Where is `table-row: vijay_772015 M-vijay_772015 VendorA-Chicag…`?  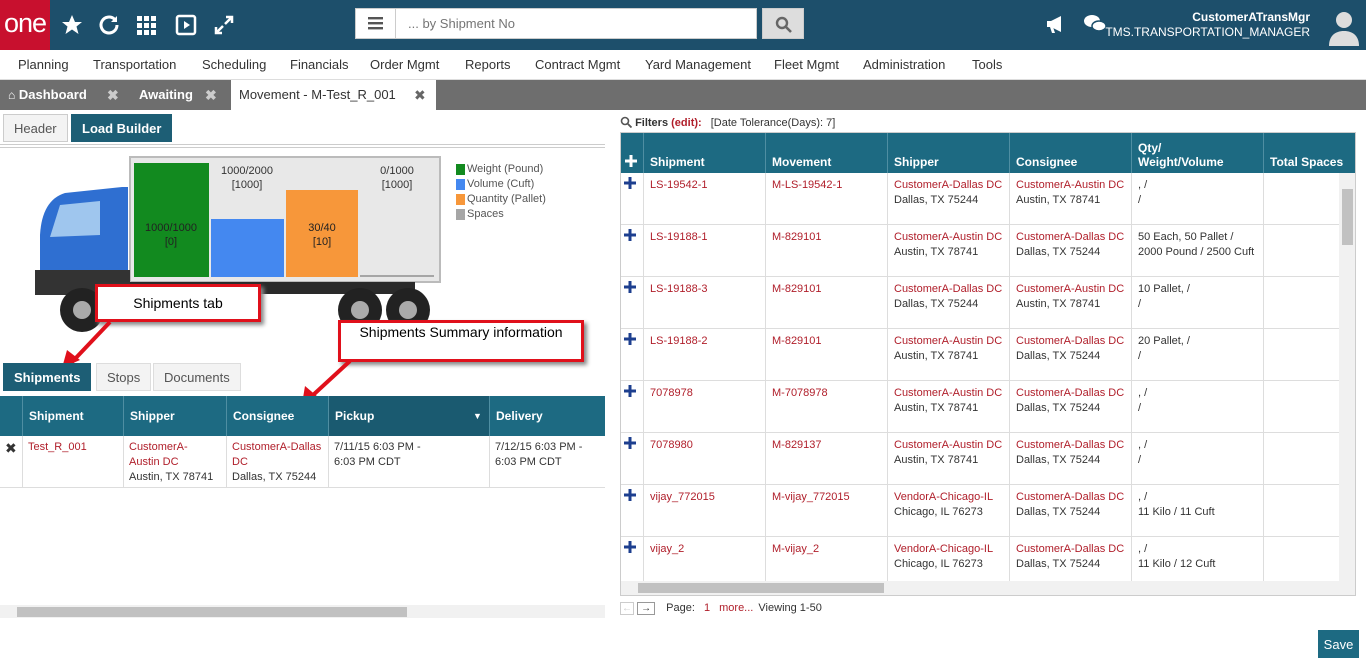
table-row: vijay_772015 M-vijay_772015 VendorA-Chicag… is located at coordinates (980, 511).